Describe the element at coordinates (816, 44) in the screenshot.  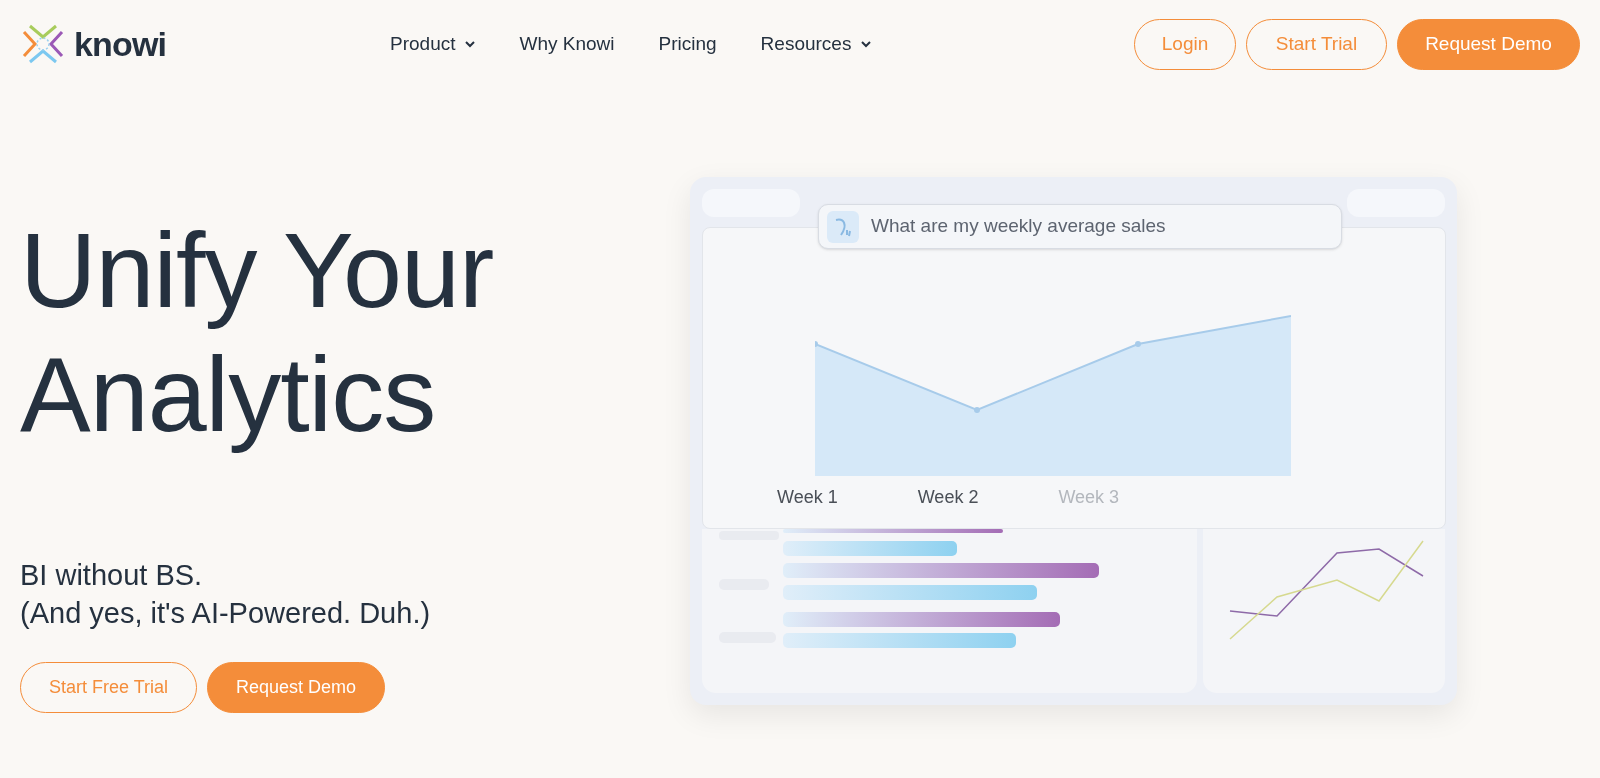
I see `nav-link: Resources` at that location.